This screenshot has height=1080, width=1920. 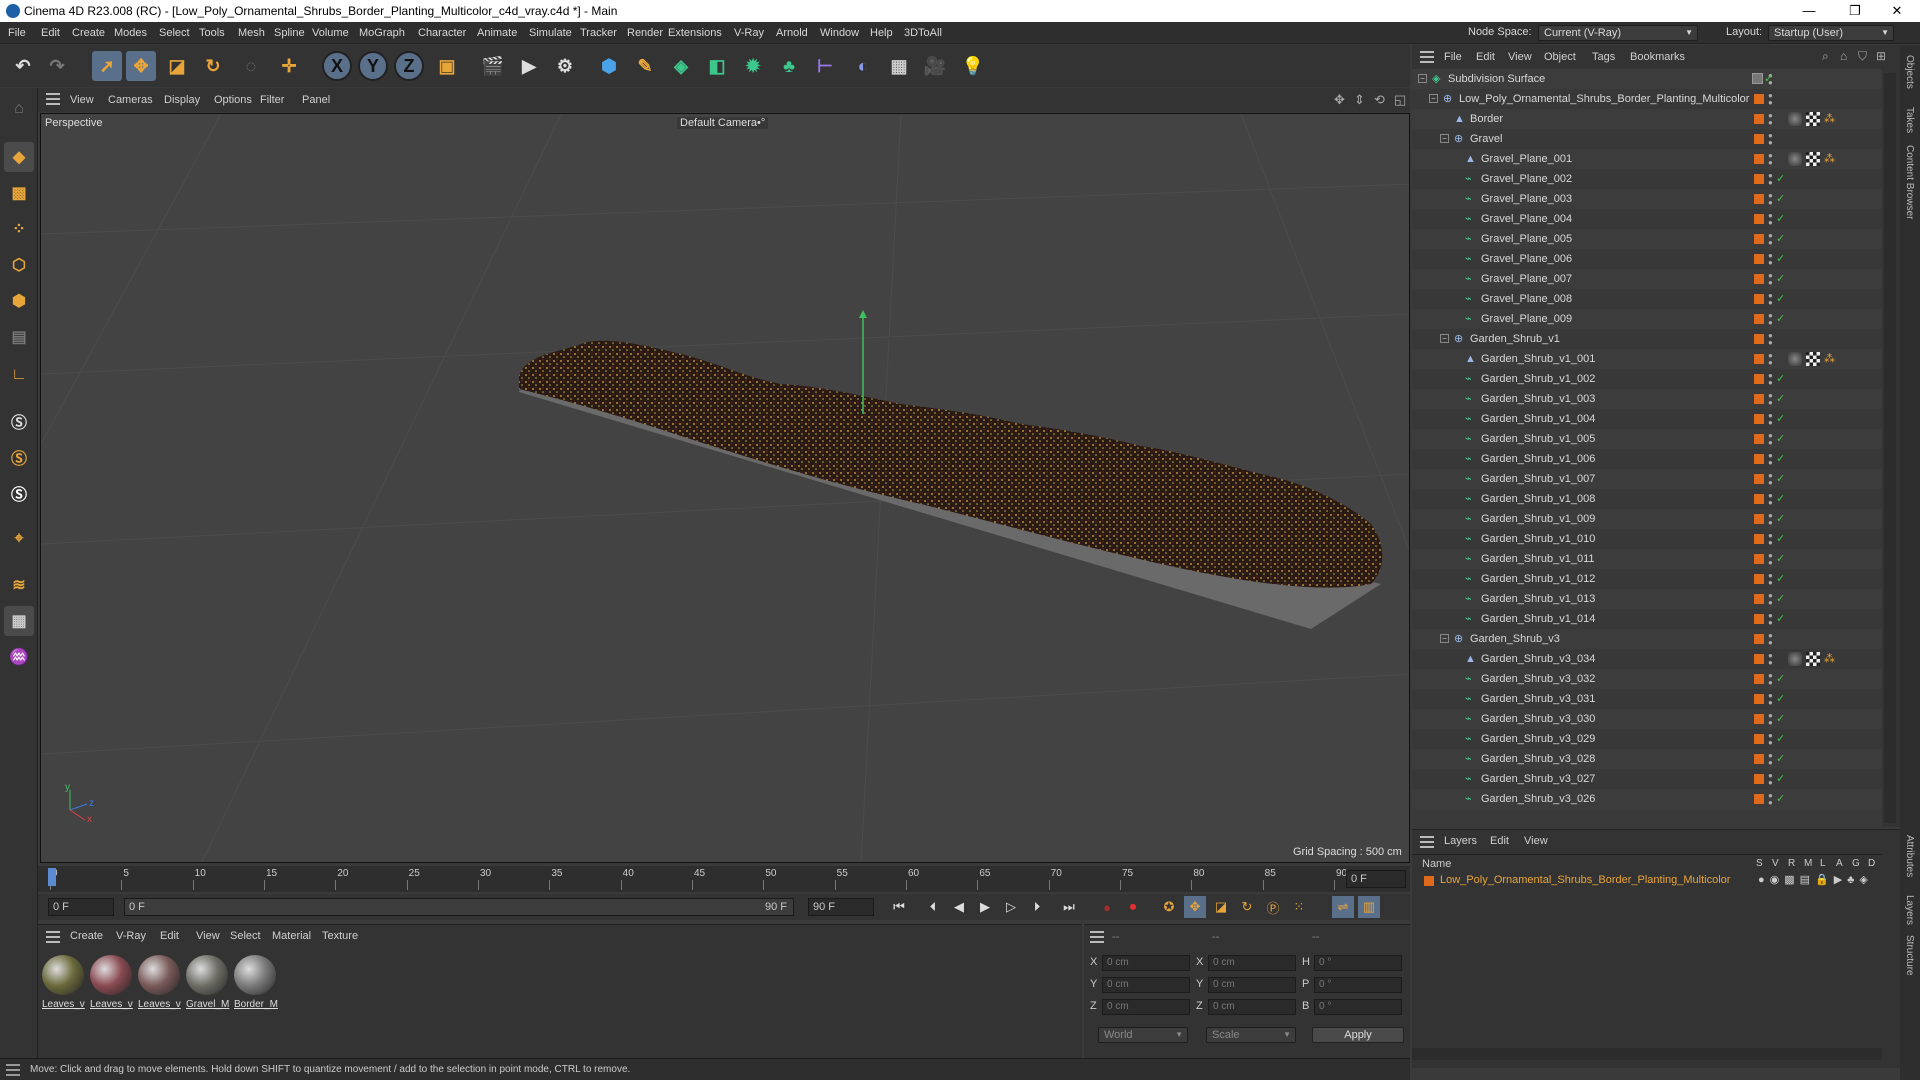 What do you see at coordinates (1339, 100) in the screenshot?
I see `move-view-icon: ✥` at bounding box center [1339, 100].